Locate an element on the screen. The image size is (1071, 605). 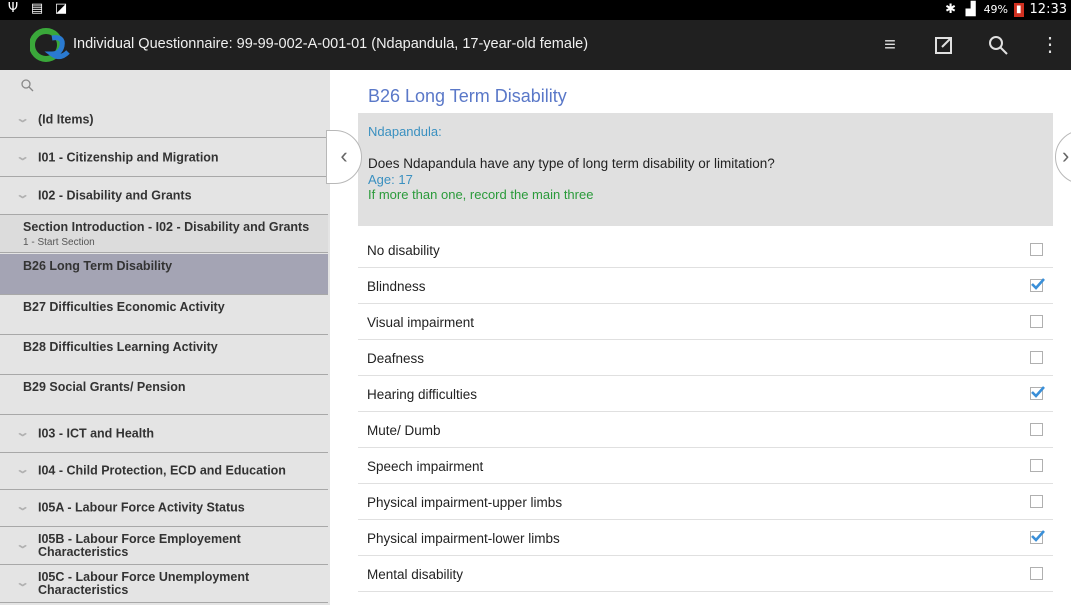
nav-section-i01: ⌄ I01 - Citizenship and Migration is located at coordinates (164, 158).